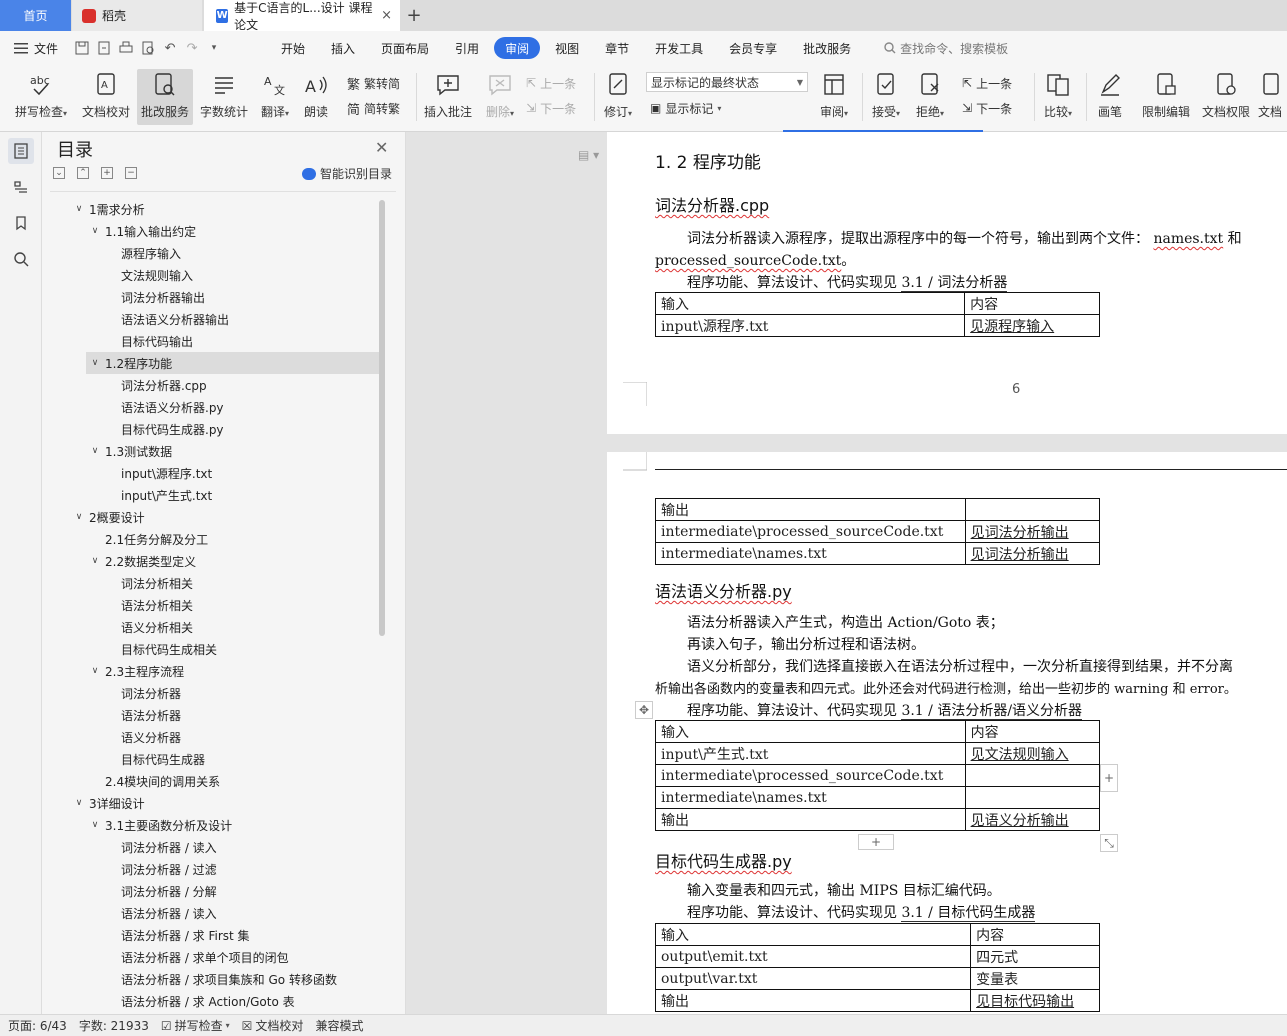 Image resolution: width=1287 pixels, height=1036 pixels. What do you see at coordinates (551, 108) in the screenshot?
I see `next-comment-button: ⇲ 下一条` at bounding box center [551, 108].